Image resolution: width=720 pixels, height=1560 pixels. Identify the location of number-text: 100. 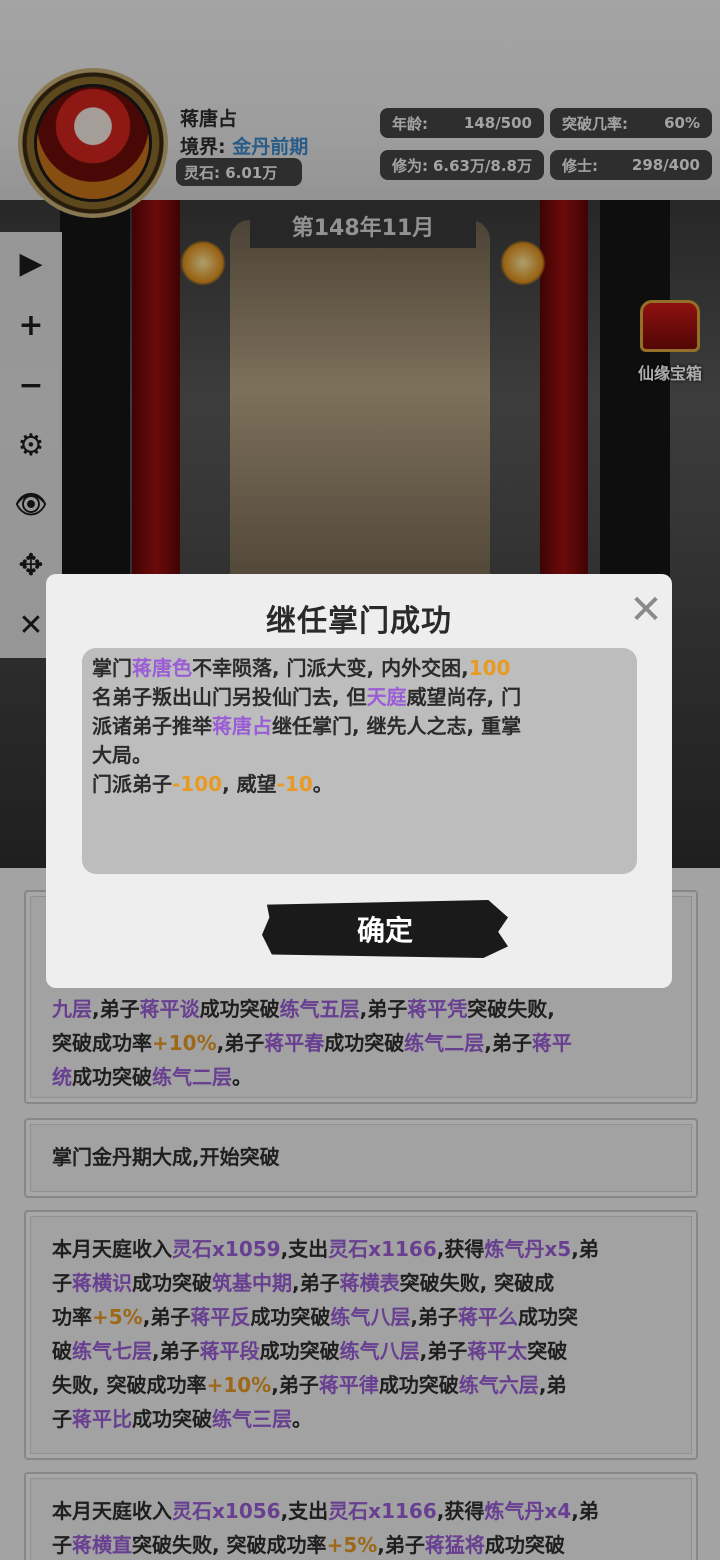
(489, 668).